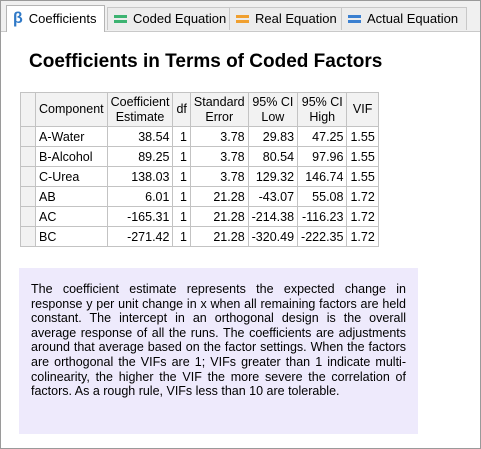 This screenshot has width=481, height=449. What do you see at coordinates (322, 216) in the screenshot?
I see `cell-ci-high: -116.23` at bounding box center [322, 216].